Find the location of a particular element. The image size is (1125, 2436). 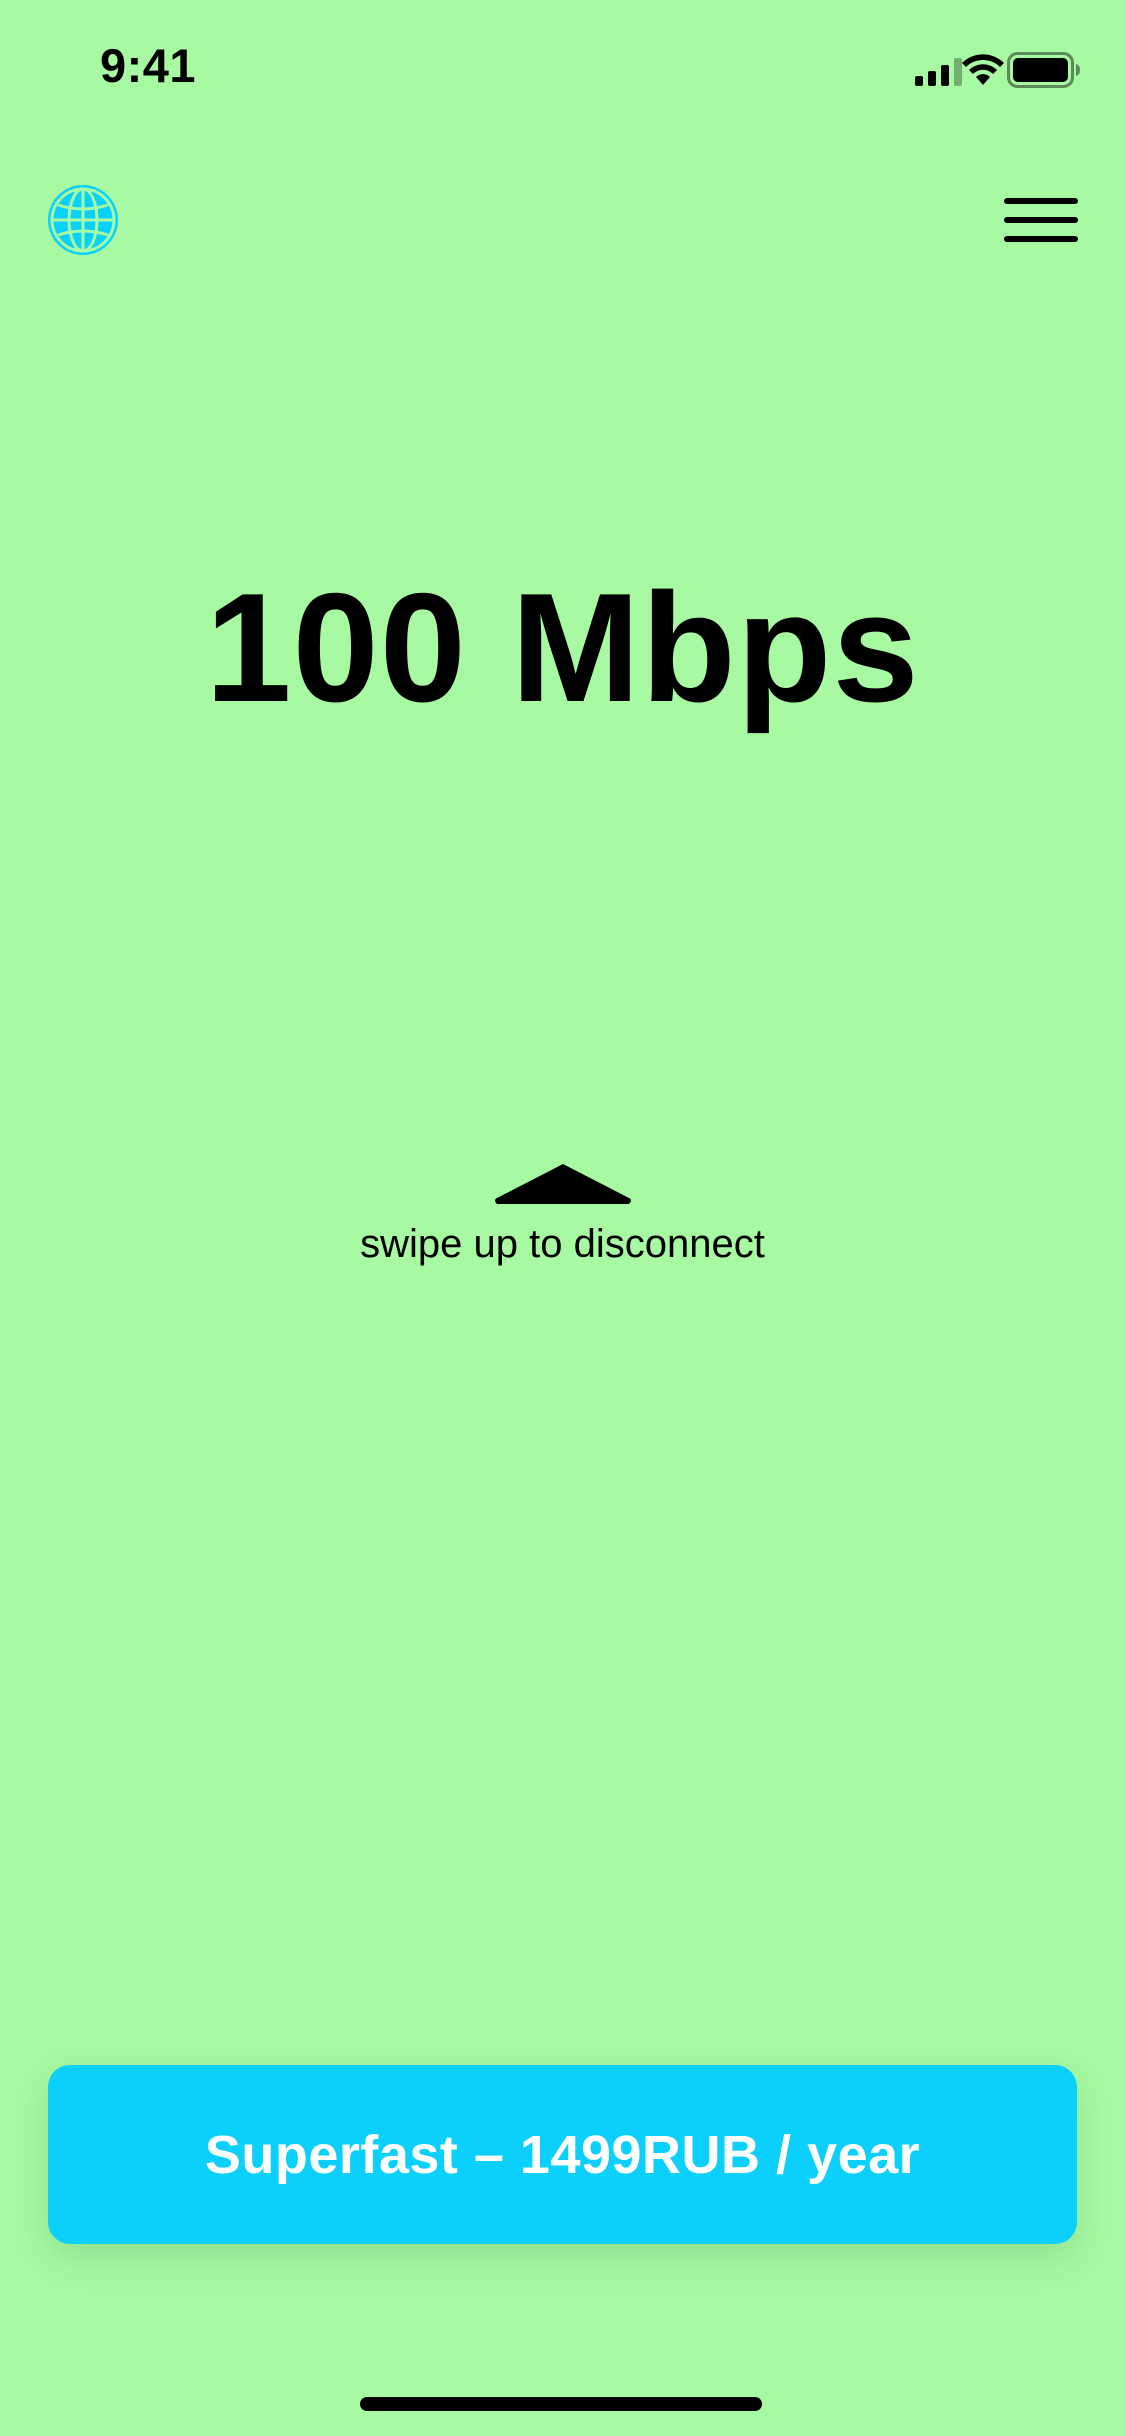

plan-button-label: Superfast – 1499RUB / year is located at coordinates (562, 2154).